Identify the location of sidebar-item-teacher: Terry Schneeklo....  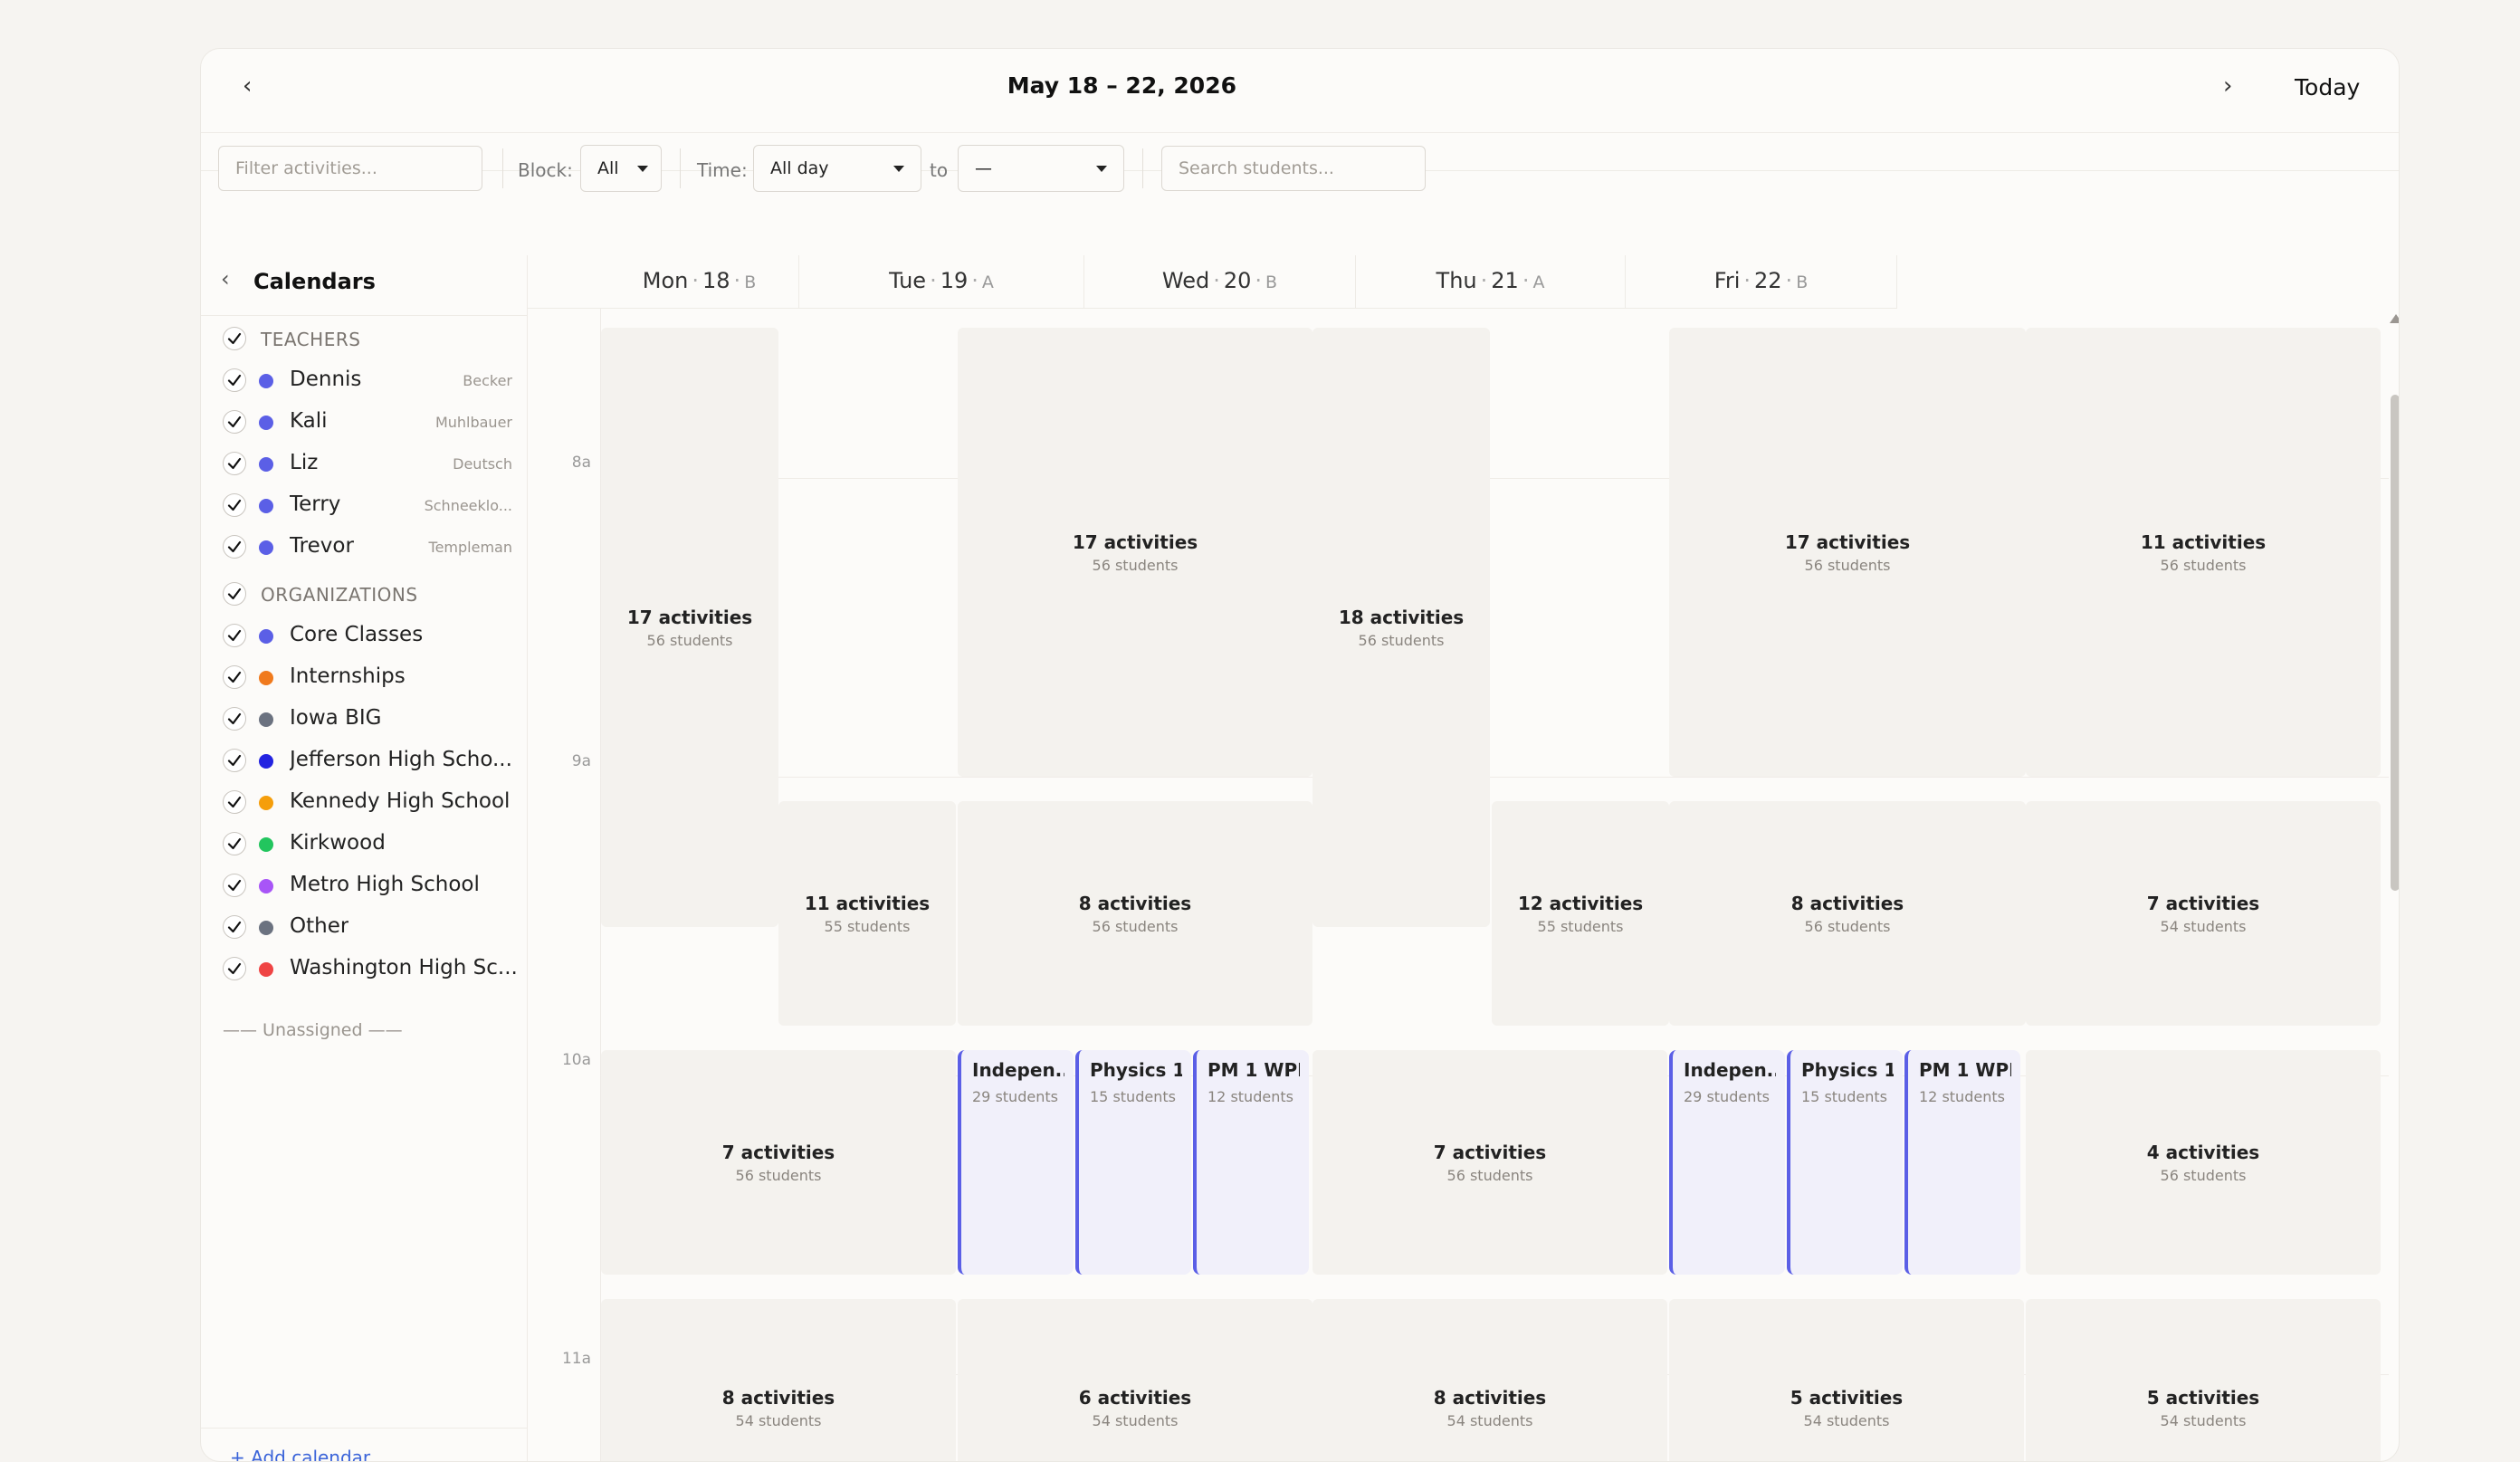
(367, 505).